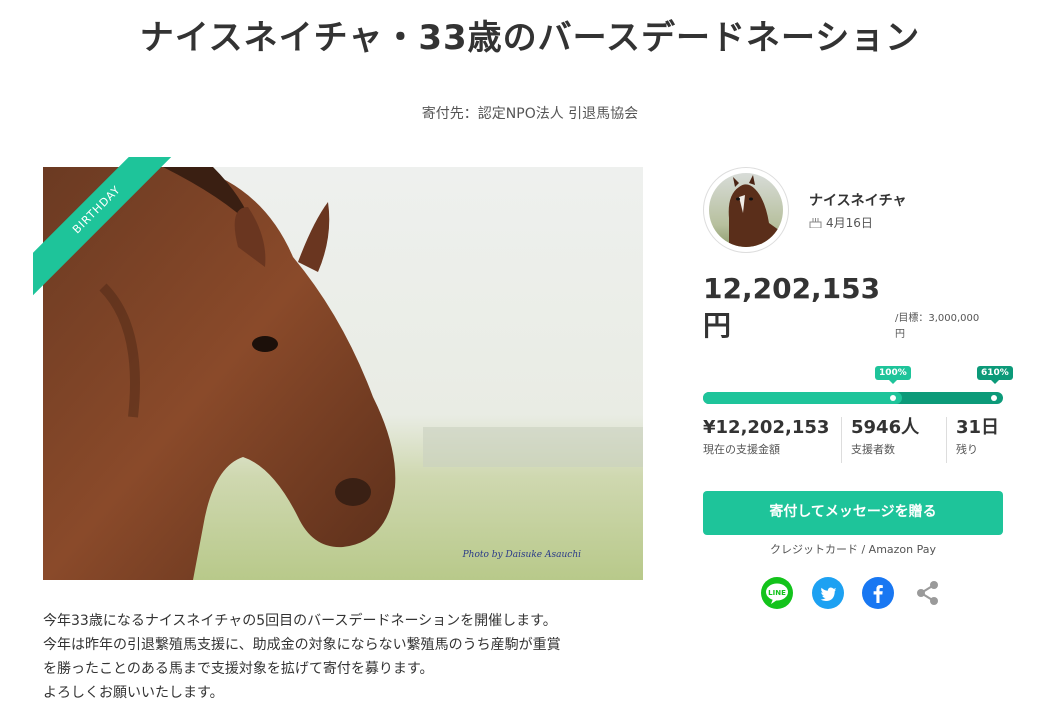  What do you see at coordinates (802, 398) in the screenshot?
I see `progress-fill` at bounding box center [802, 398].